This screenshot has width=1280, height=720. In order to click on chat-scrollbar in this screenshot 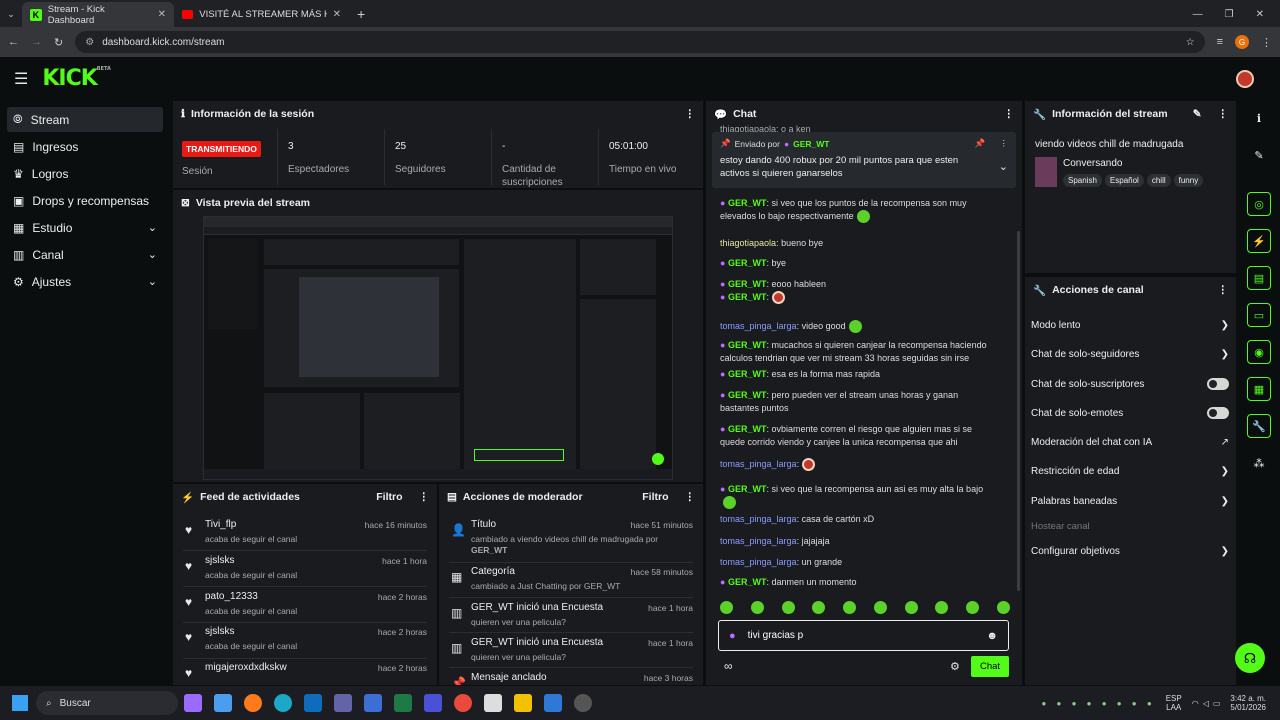, I will do `click(1018, 411)`.